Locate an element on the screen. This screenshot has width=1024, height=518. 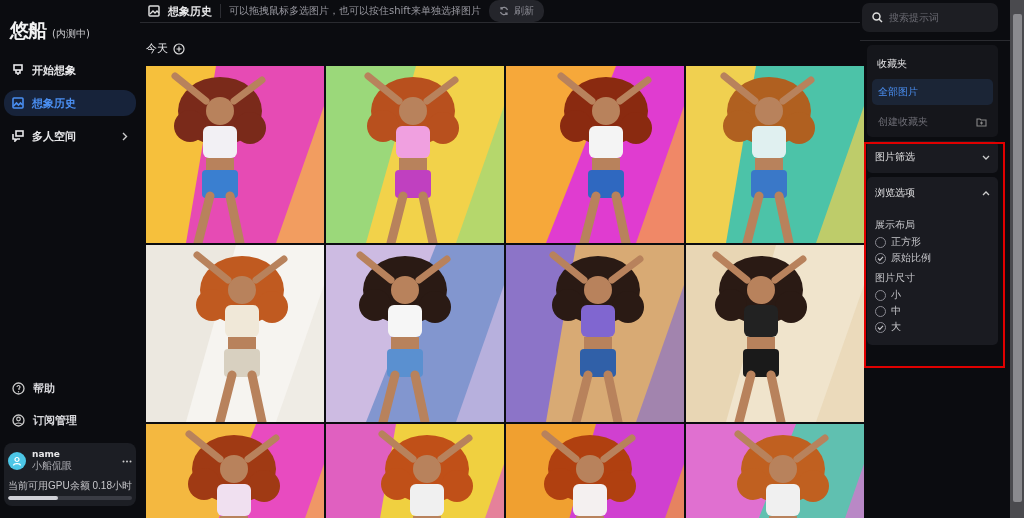
panel-title: 图片筛选 is located at coordinates (895, 157).